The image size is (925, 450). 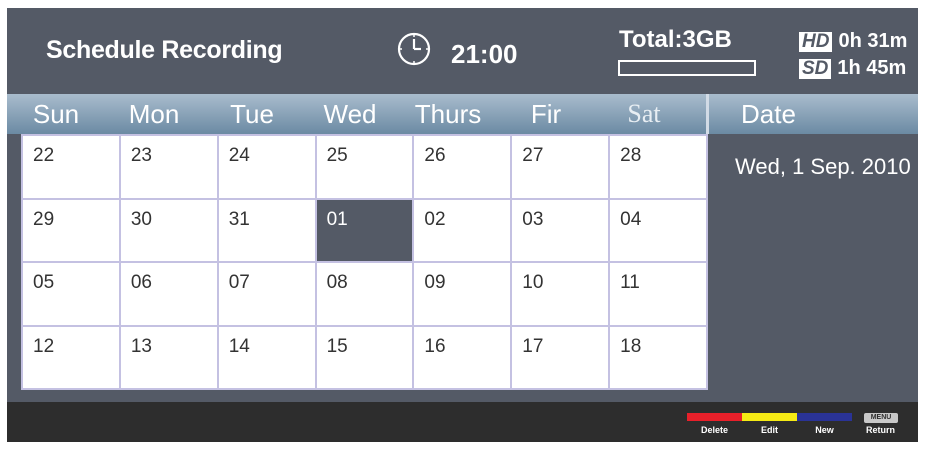 What do you see at coordinates (154, 114) in the screenshot?
I see `weekday-mon: Mon` at bounding box center [154, 114].